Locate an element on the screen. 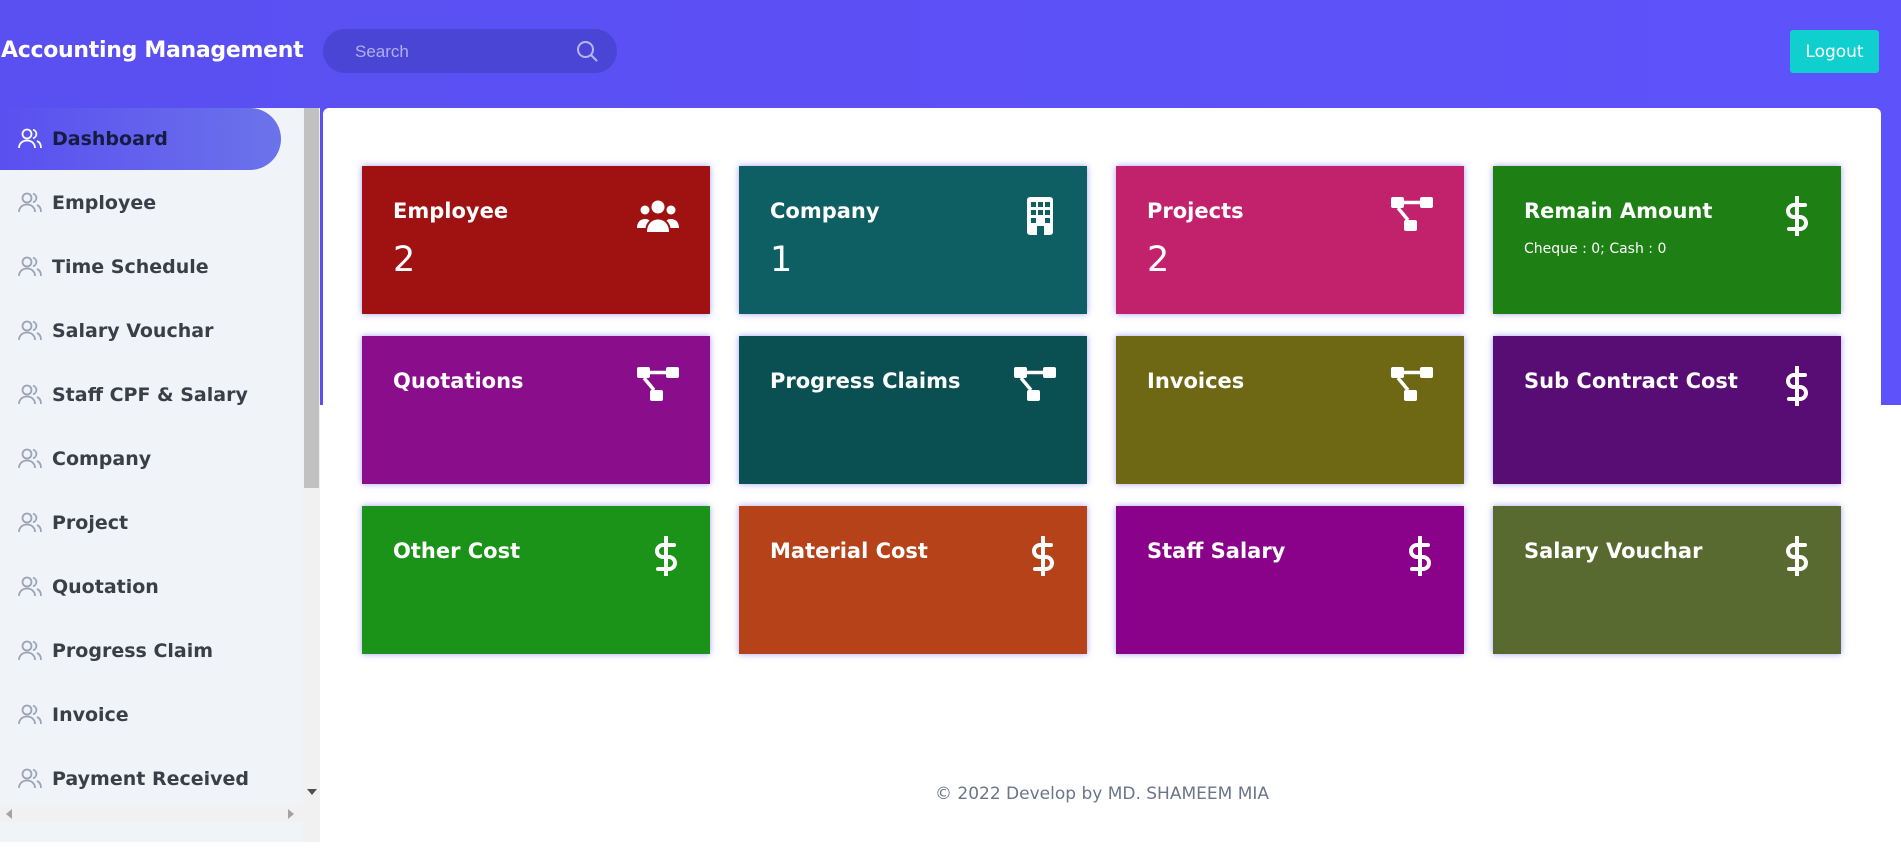  card-title: Remain Amount is located at coordinates (1618, 211).